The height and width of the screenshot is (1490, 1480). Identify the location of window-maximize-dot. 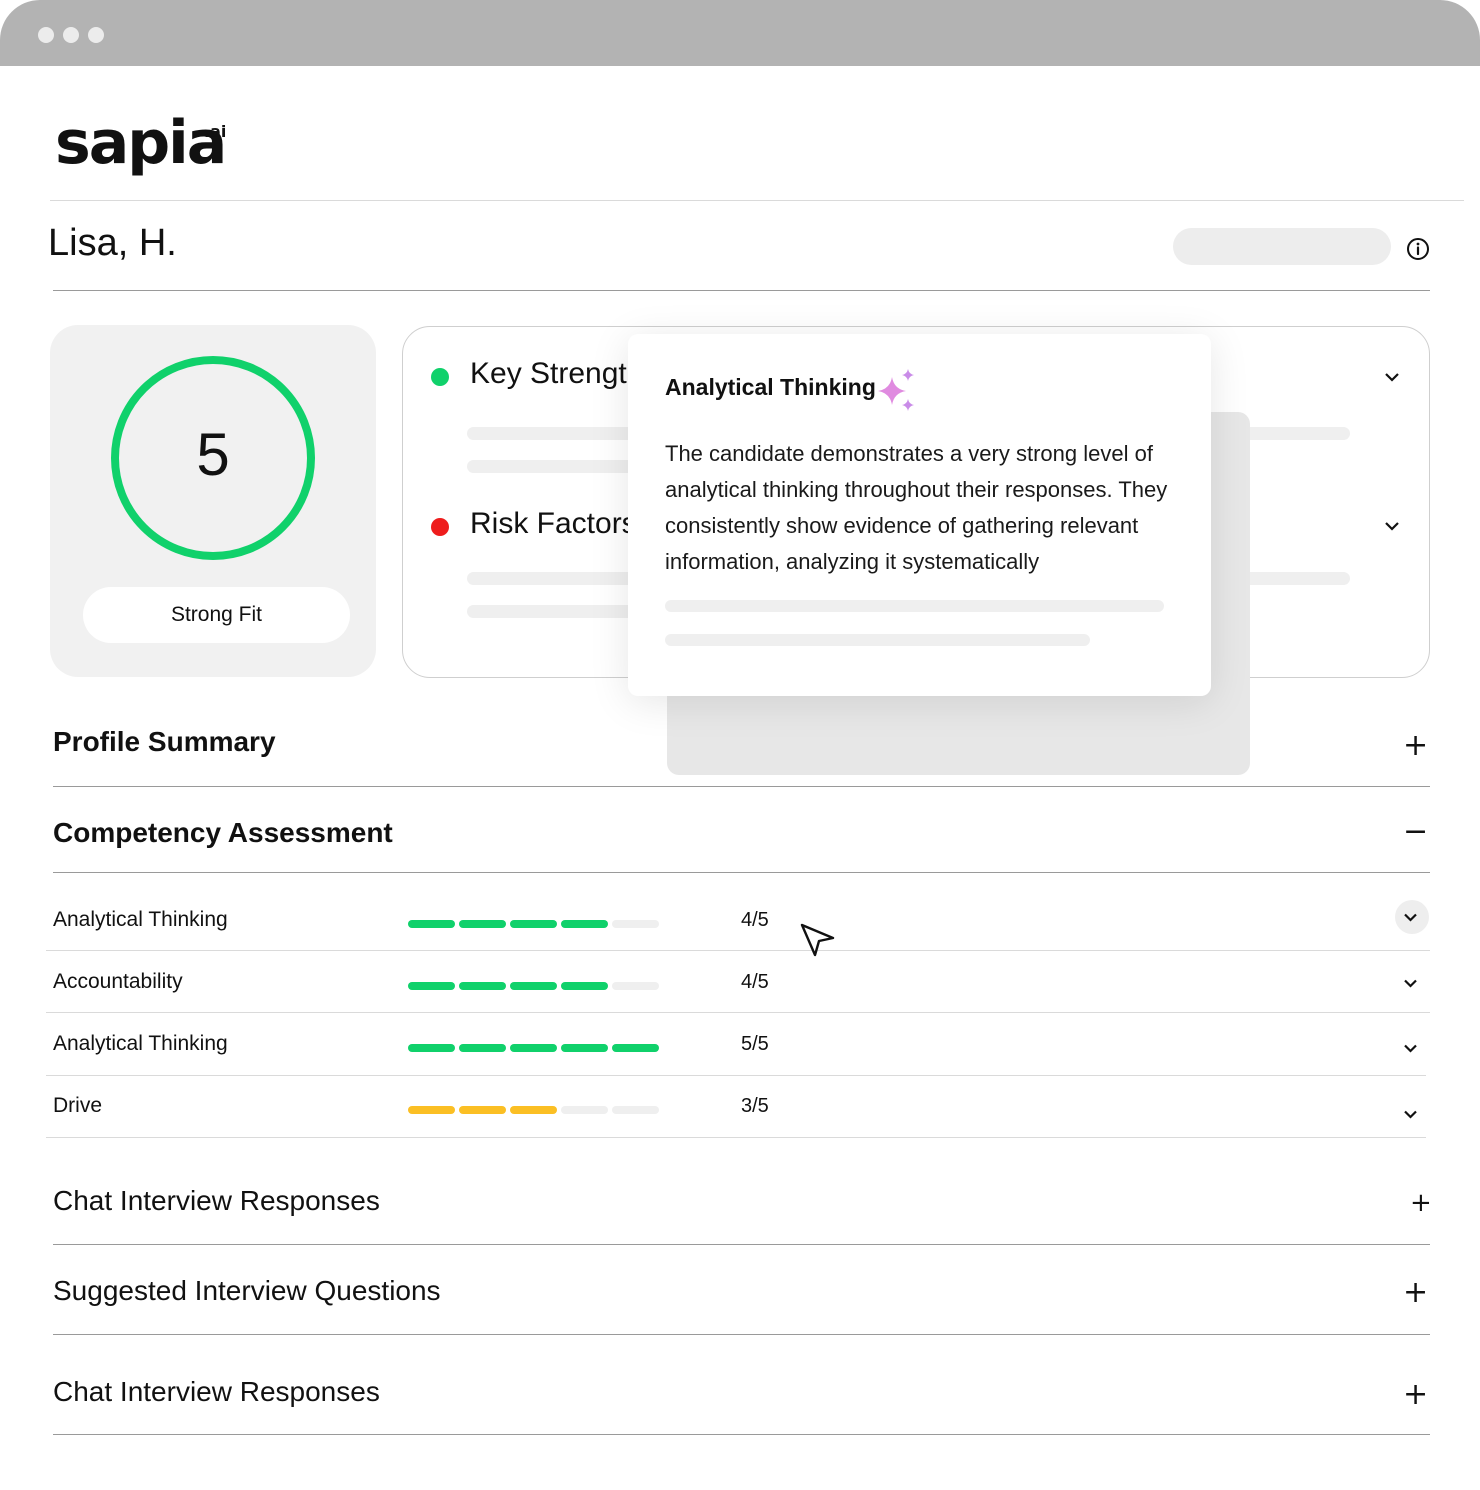
(96, 35).